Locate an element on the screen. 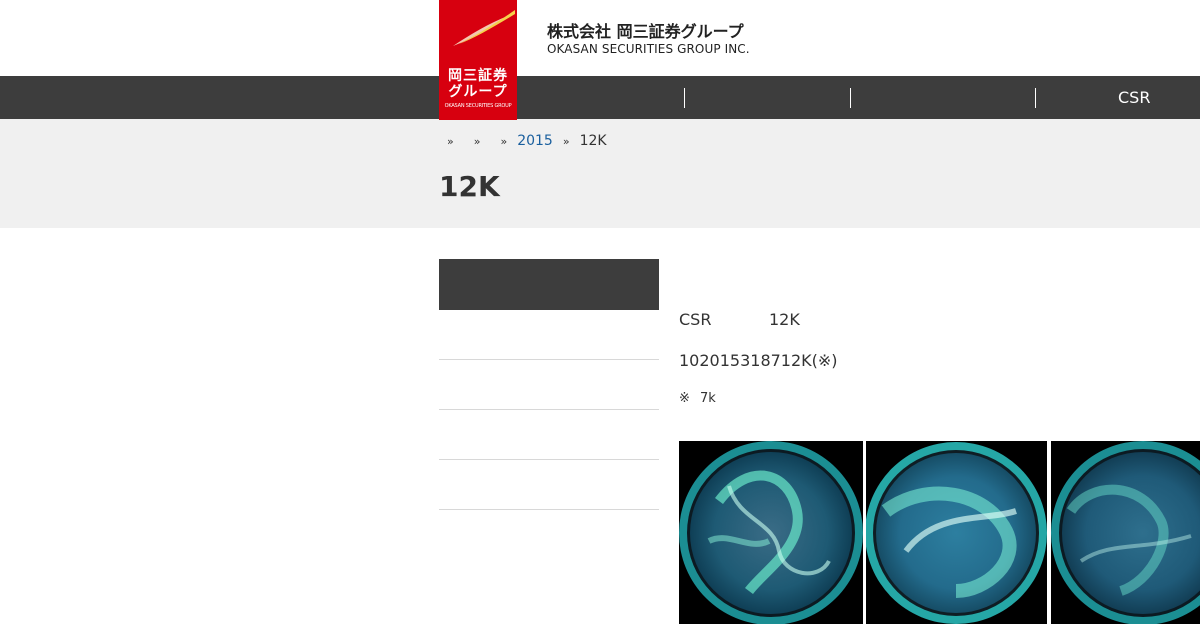 The height and width of the screenshot is (630, 1200). note-text: 7k is located at coordinates (708, 398).